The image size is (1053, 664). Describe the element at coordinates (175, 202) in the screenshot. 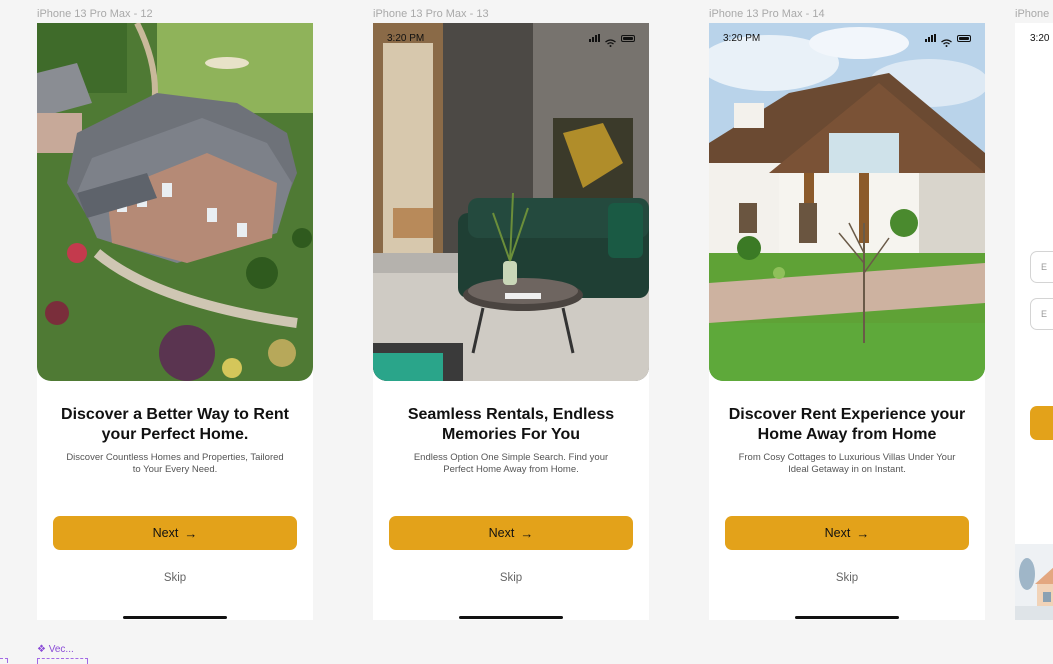

I see `hero-image-suburban-house` at that location.